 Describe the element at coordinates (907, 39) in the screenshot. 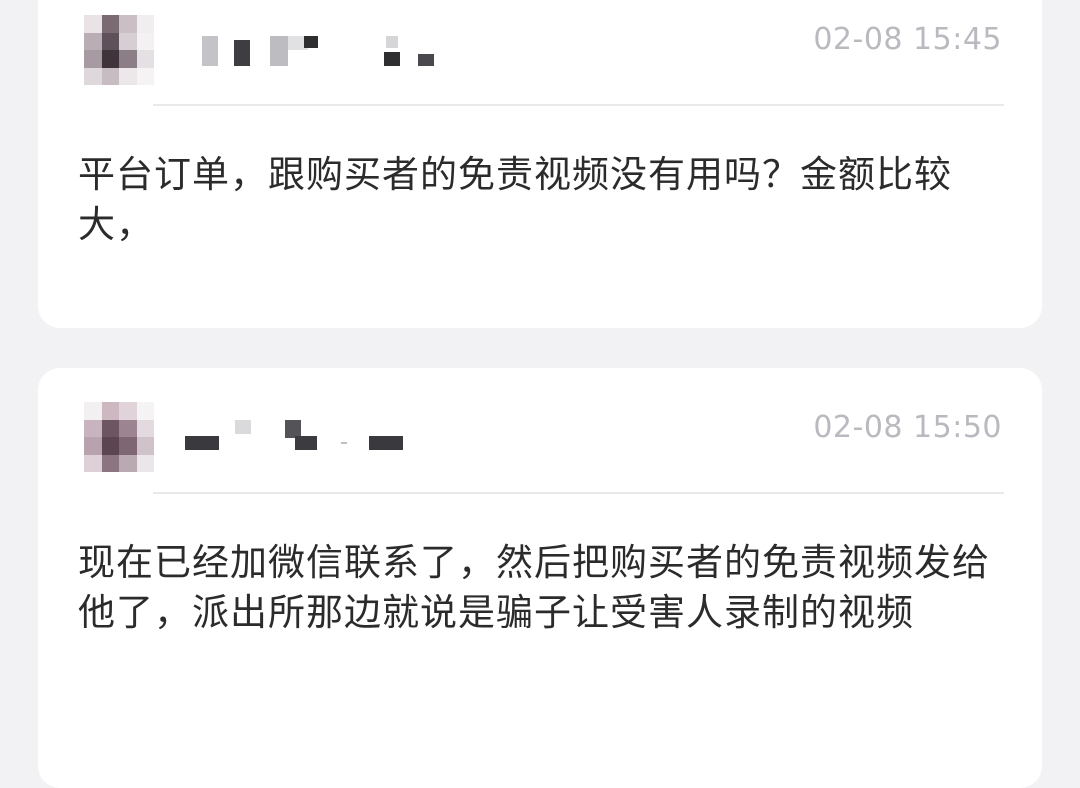

I see `message-timestamp: 02-08 15:45` at that location.